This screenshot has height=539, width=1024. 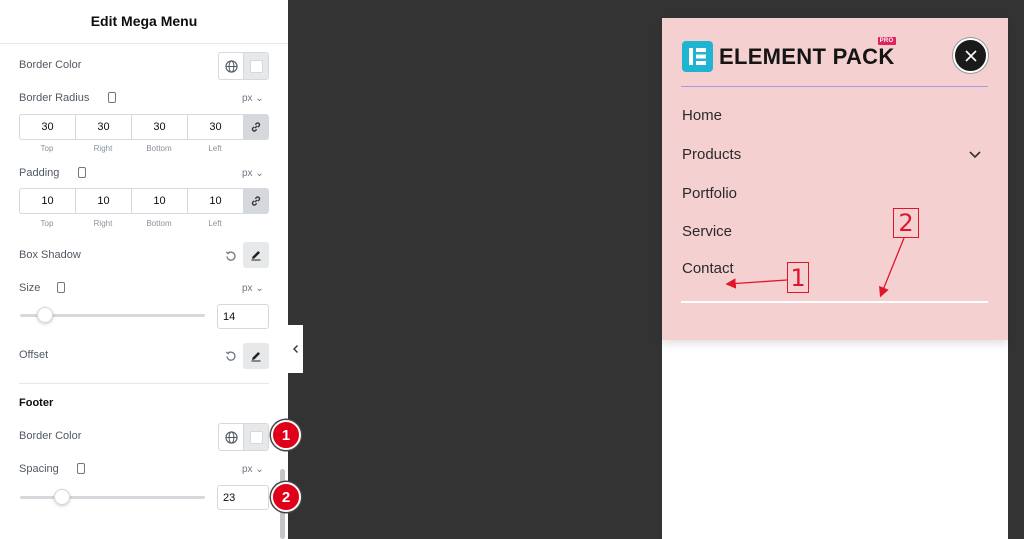 I want to click on border-color-label: Border Color, so click(x=50, y=65).